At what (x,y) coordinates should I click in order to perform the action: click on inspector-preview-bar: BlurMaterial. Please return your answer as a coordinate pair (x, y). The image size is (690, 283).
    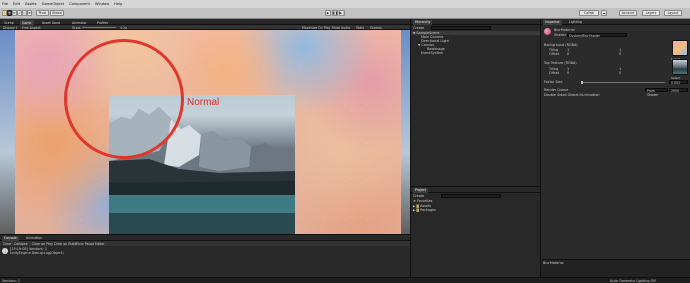
    Looking at the image, I should click on (615, 268).